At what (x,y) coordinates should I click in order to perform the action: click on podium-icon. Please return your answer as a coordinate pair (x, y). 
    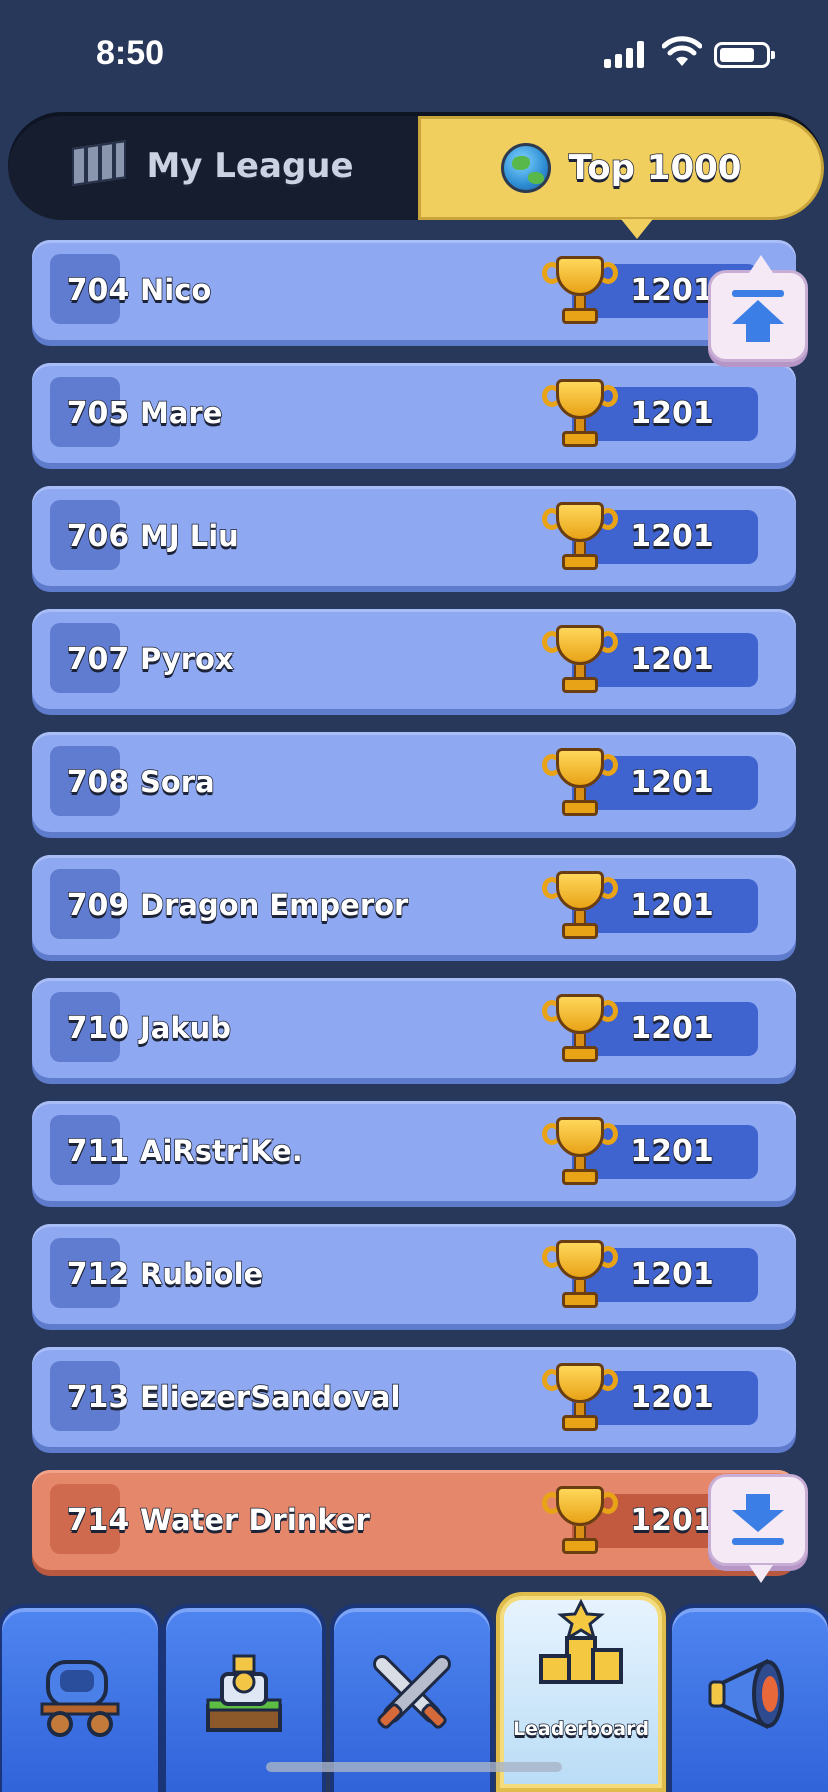
    Looking at the image, I should click on (581, 1648).